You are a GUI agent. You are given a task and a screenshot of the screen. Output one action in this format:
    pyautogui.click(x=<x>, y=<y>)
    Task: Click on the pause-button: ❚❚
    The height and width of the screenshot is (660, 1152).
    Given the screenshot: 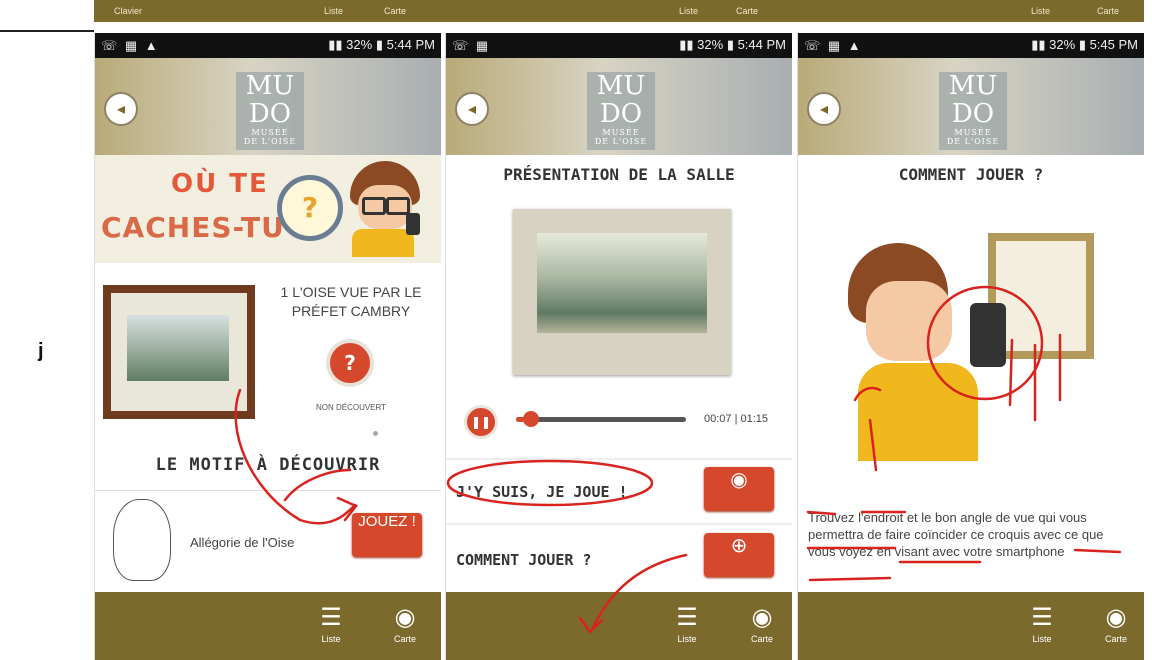 What is the action you would take?
    pyautogui.click(x=481, y=422)
    